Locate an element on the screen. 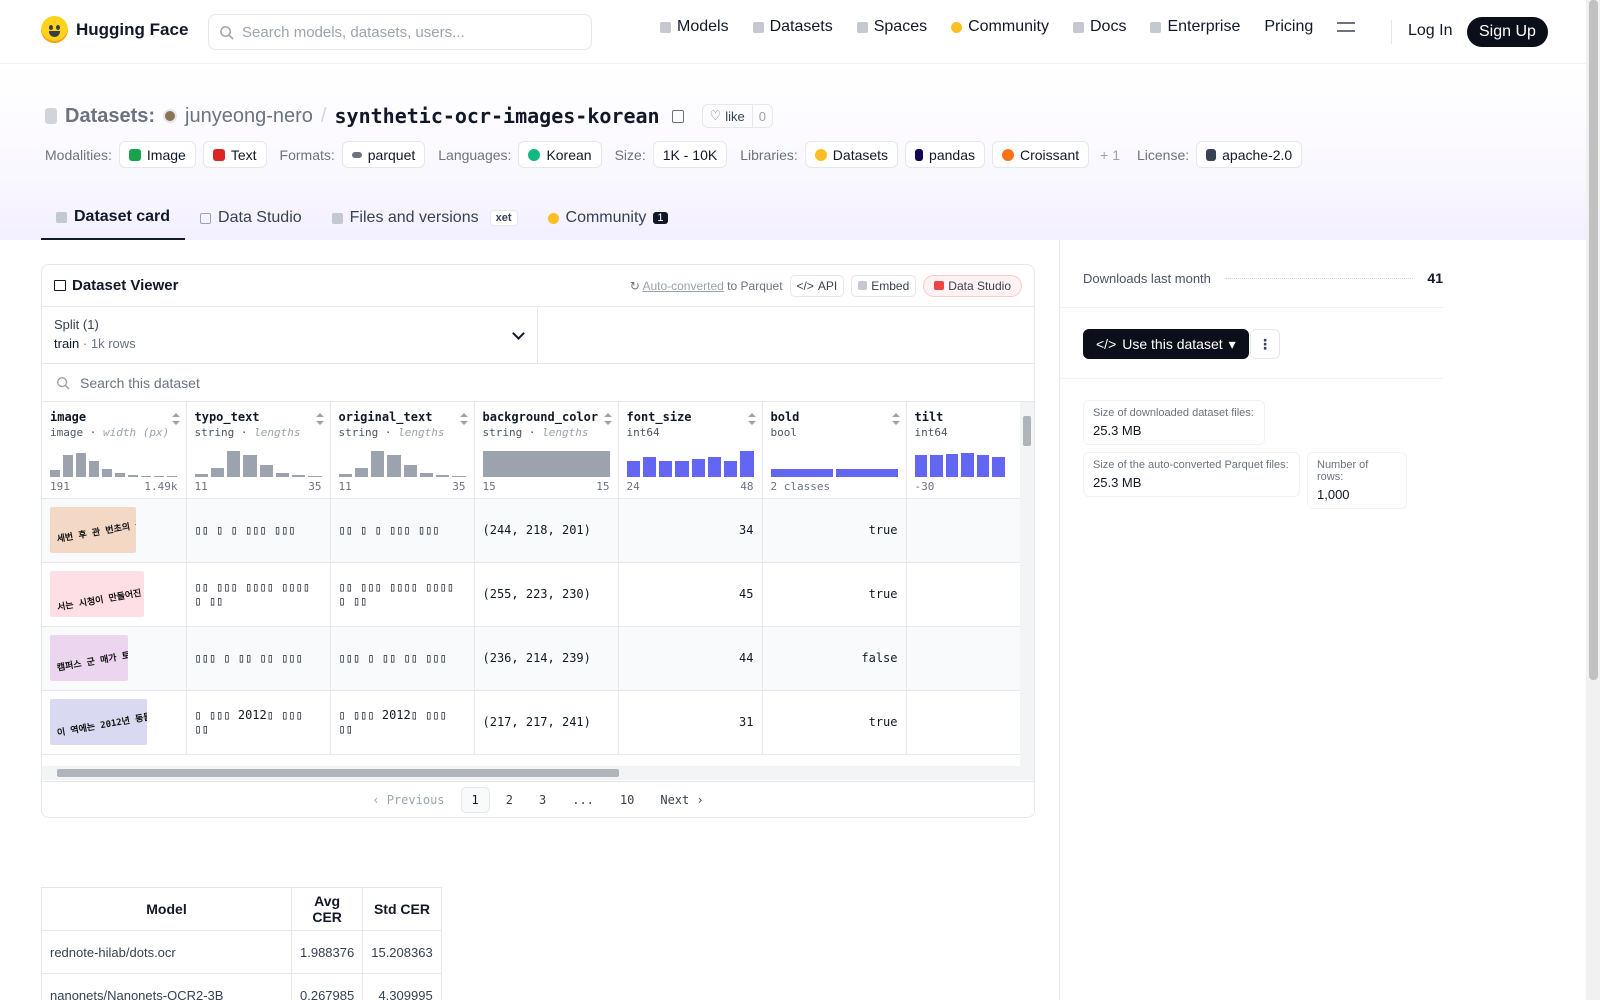 The image size is (1600, 1000). dataset-search is located at coordinates (538, 383).